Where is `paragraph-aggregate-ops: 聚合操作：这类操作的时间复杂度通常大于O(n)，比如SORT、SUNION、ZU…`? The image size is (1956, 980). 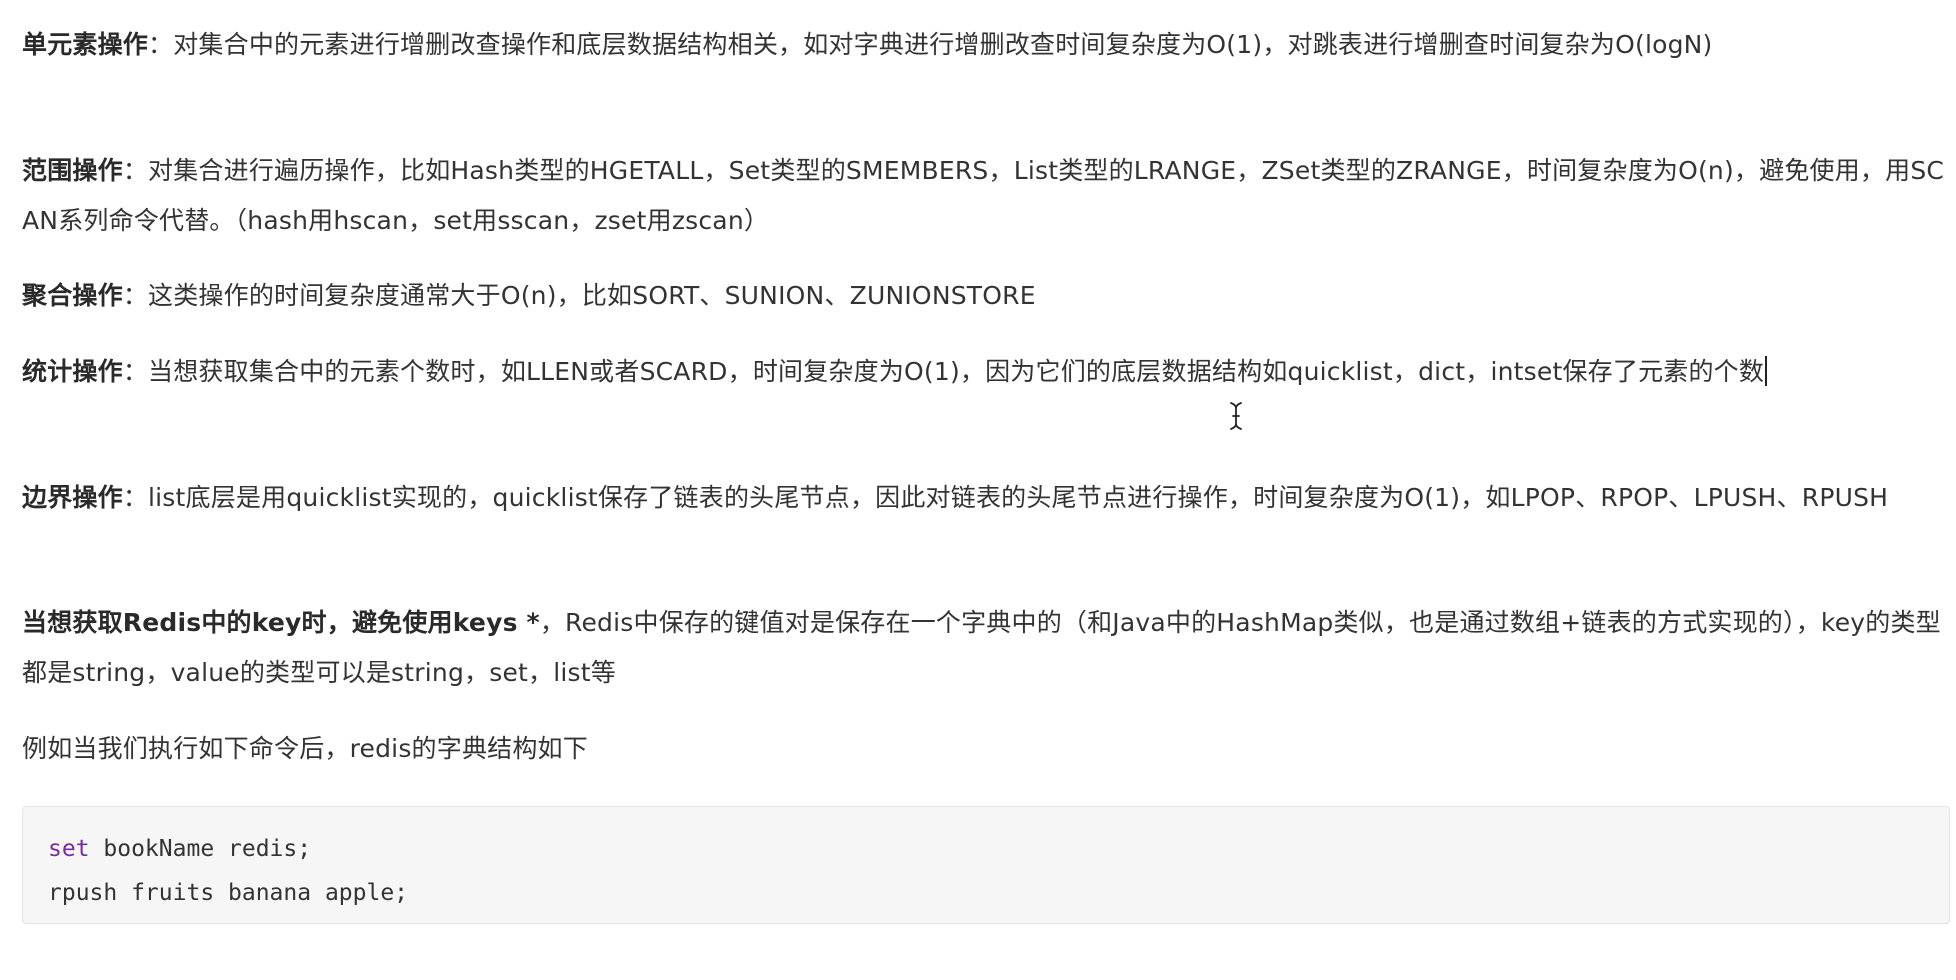 paragraph-aggregate-ops: 聚合操作：这类操作的时间复杂度通常大于O(n)，比如SORT、SUNION、ZU… is located at coordinates (529, 296).